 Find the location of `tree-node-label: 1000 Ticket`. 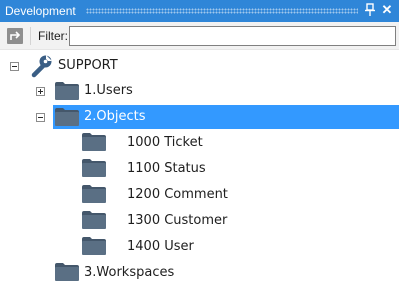

tree-node-label: 1000 Ticket is located at coordinates (165, 142).